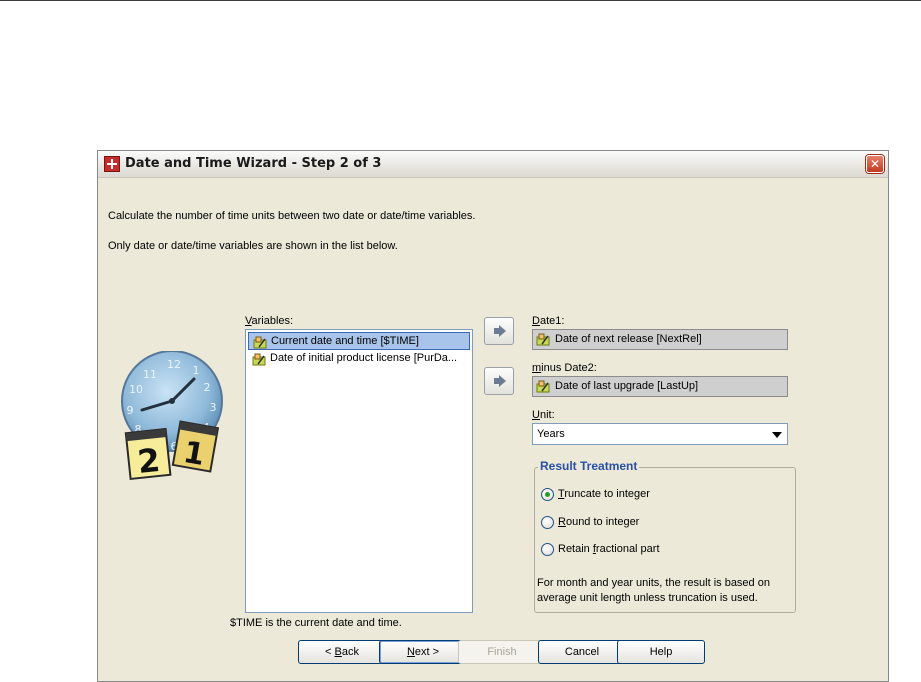 The width and height of the screenshot is (921, 682). What do you see at coordinates (136, 389) in the screenshot?
I see `svg-text: 10` at bounding box center [136, 389].